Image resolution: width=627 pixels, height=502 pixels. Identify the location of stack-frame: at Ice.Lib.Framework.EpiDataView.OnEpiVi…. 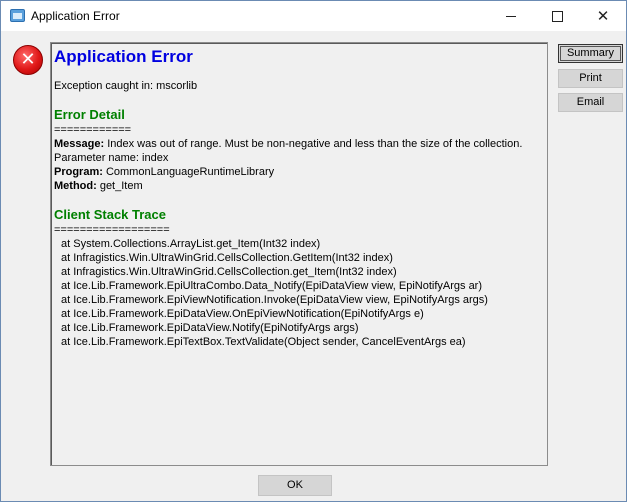
(242, 314).